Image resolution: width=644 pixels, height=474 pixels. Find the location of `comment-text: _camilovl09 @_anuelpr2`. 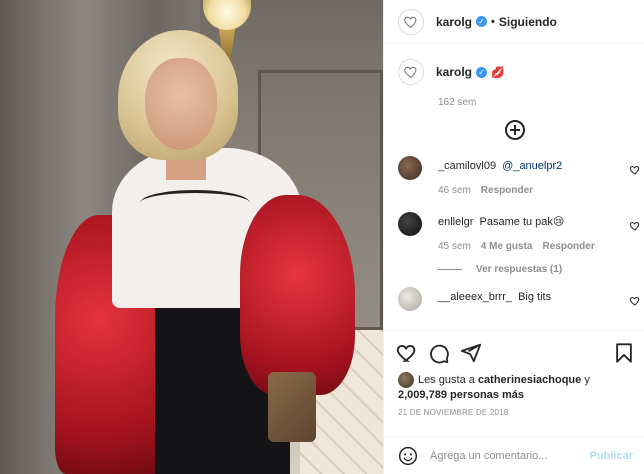

comment-text: _camilovl09 @_anuelpr2 is located at coordinates (535, 166).